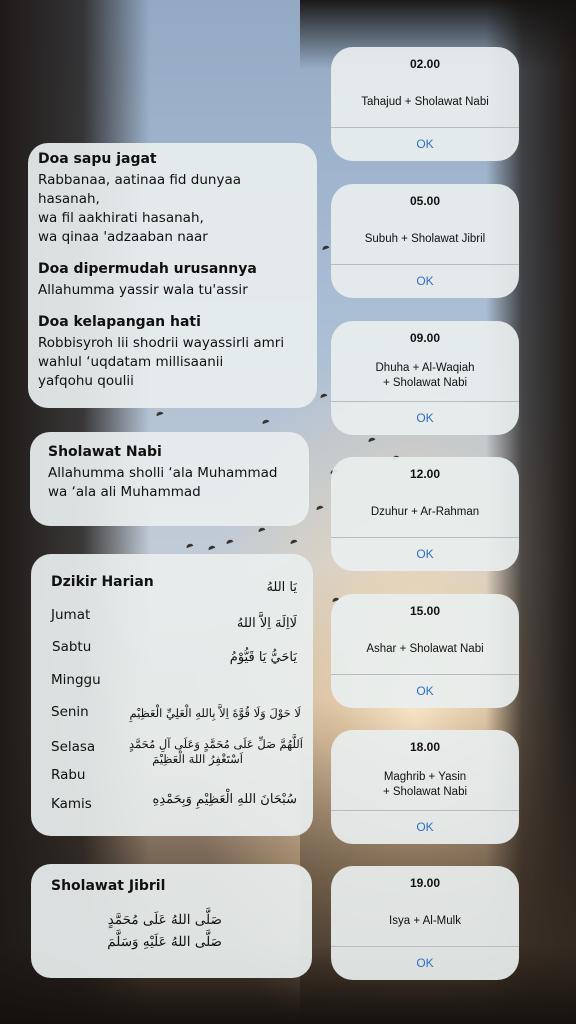  Describe the element at coordinates (263, 657) in the screenshot. I see `dzikir-arabic-3: يَاحَيُّ يَا قَيُّوْمُ` at that location.